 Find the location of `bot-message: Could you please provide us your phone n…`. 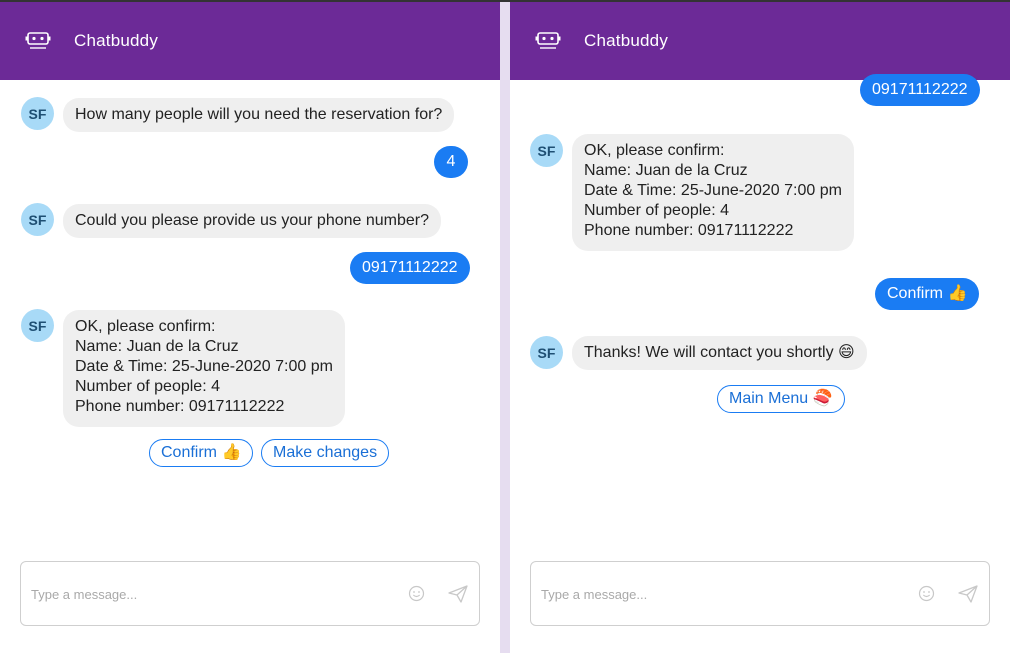

bot-message: Could you please provide us your phone n… is located at coordinates (252, 221).